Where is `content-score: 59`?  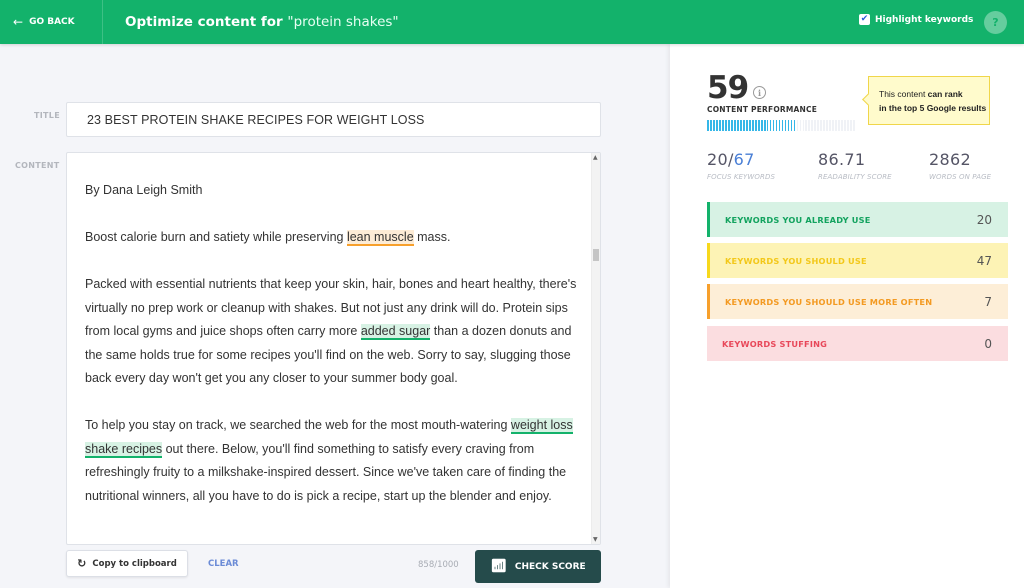 content-score: 59 is located at coordinates (728, 88).